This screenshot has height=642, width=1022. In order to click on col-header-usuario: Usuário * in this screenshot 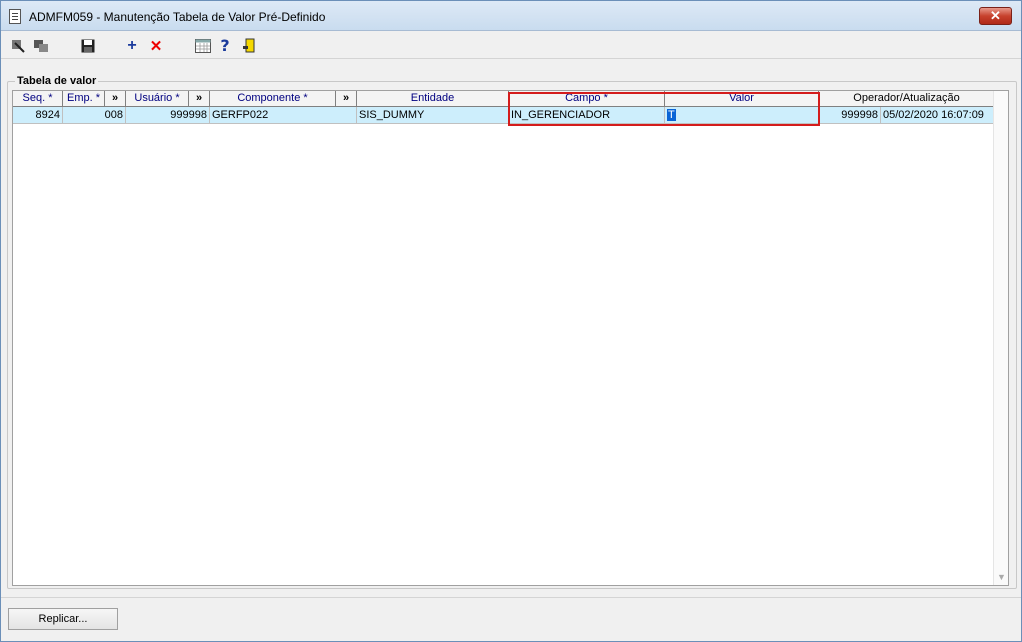, I will do `click(157, 99)`.